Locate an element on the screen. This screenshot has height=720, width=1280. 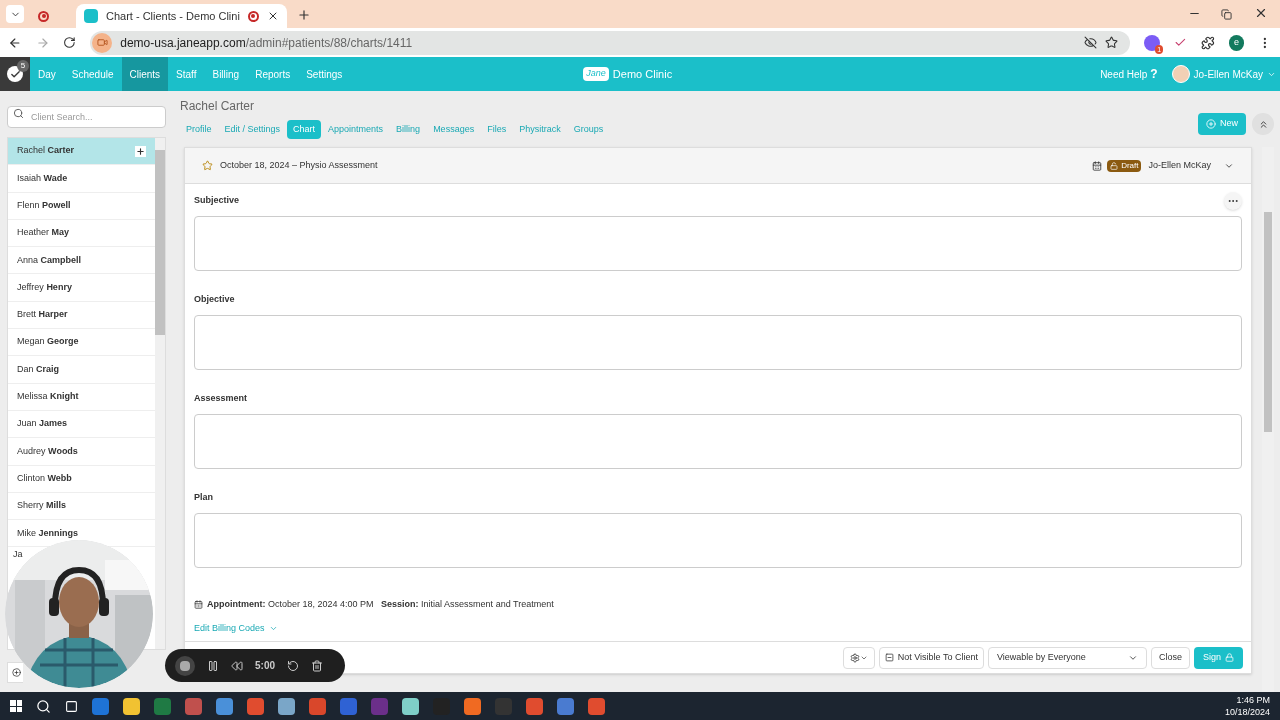
new-tab-icon is located at coordinates (303, 15).